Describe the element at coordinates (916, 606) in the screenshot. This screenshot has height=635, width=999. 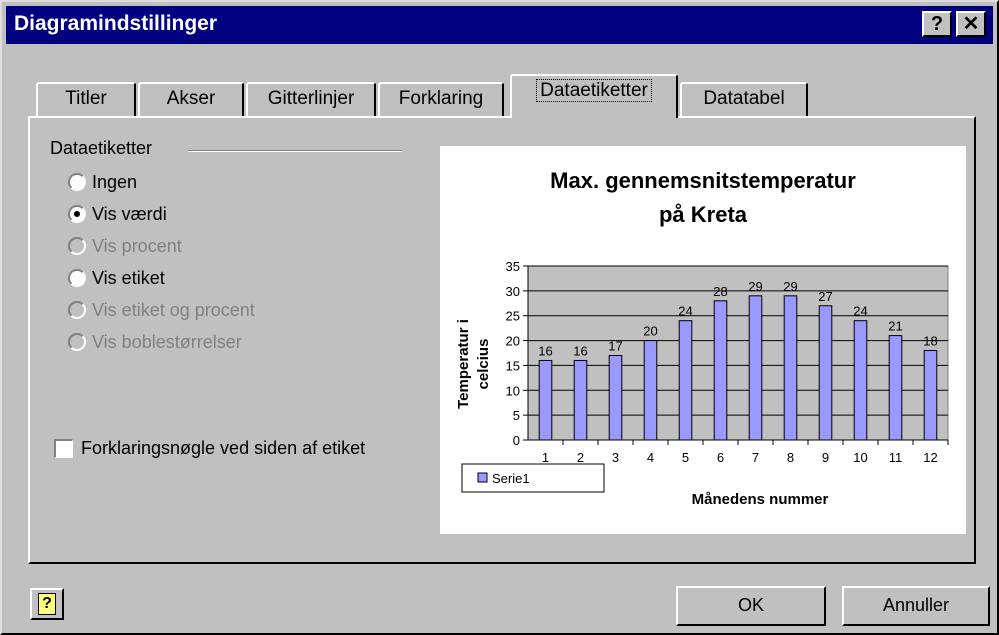
I see `cancel-button: Annuller` at that location.